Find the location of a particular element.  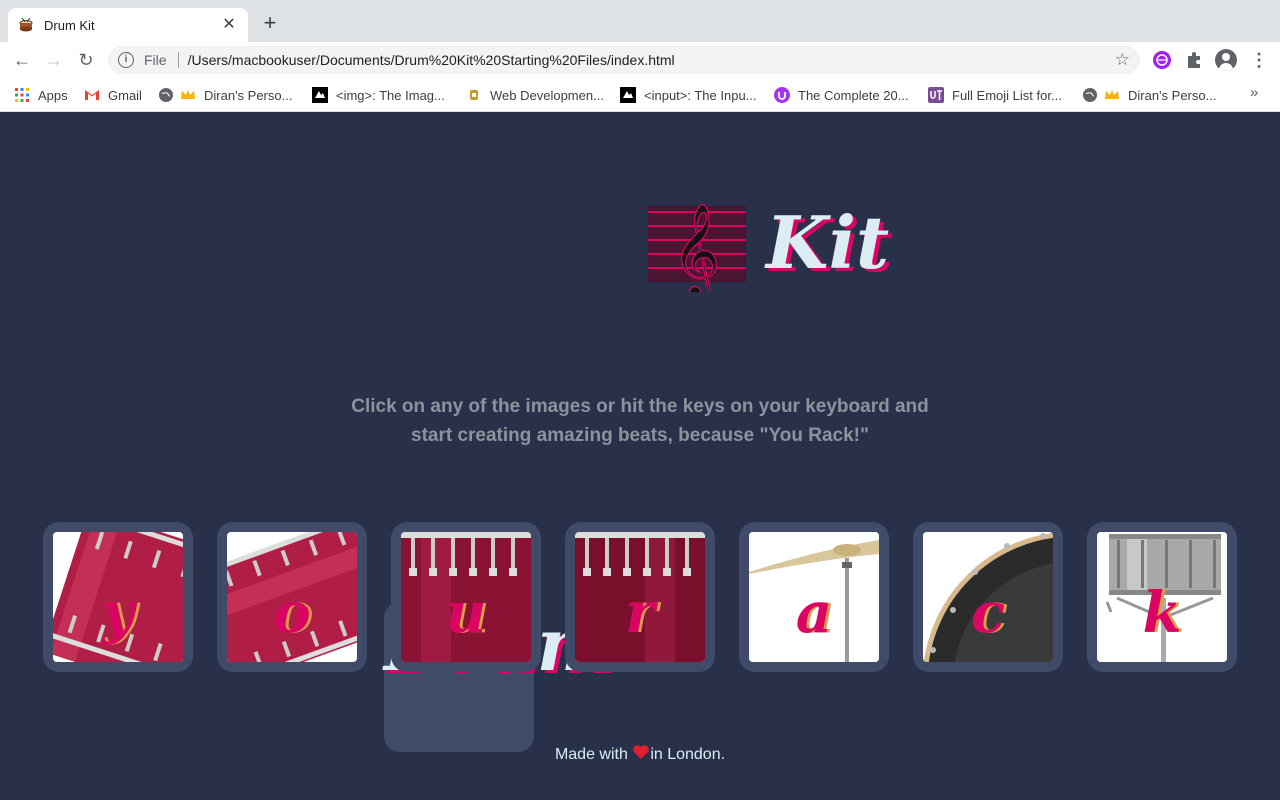

udemy-icon is located at coordinates (782, 95).